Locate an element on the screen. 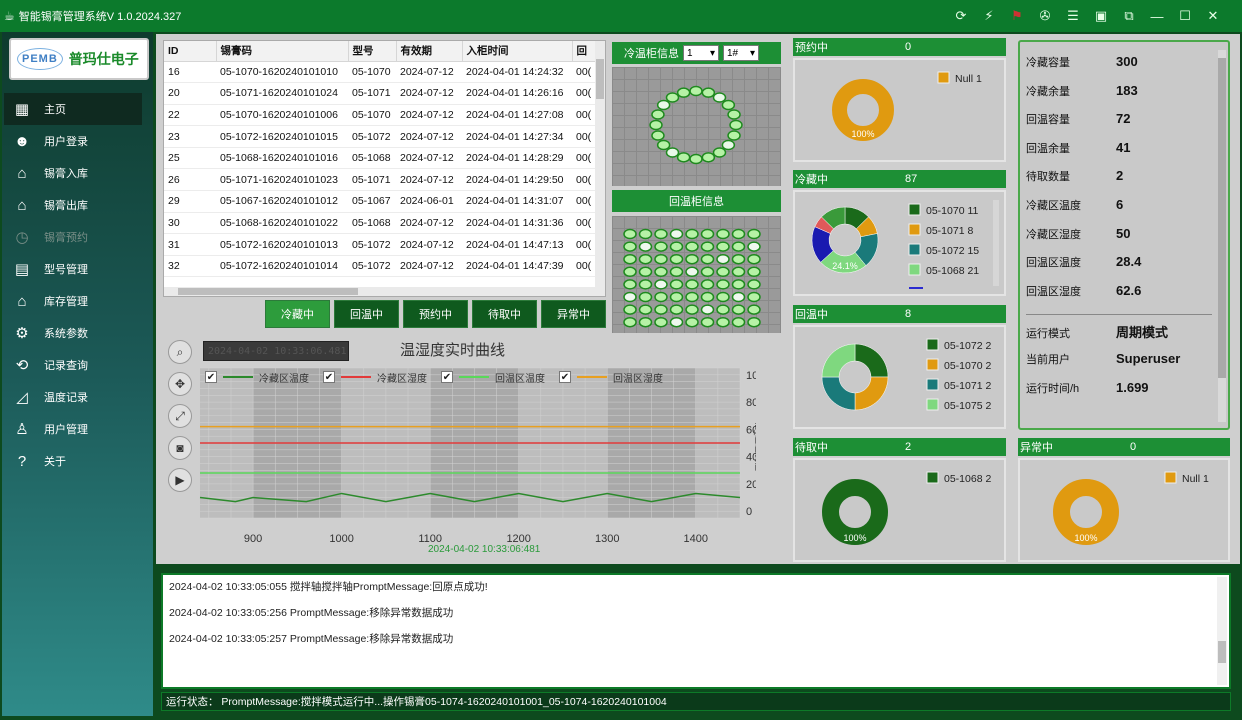  play-icon: ▶ is located at coordinates (180, 480).